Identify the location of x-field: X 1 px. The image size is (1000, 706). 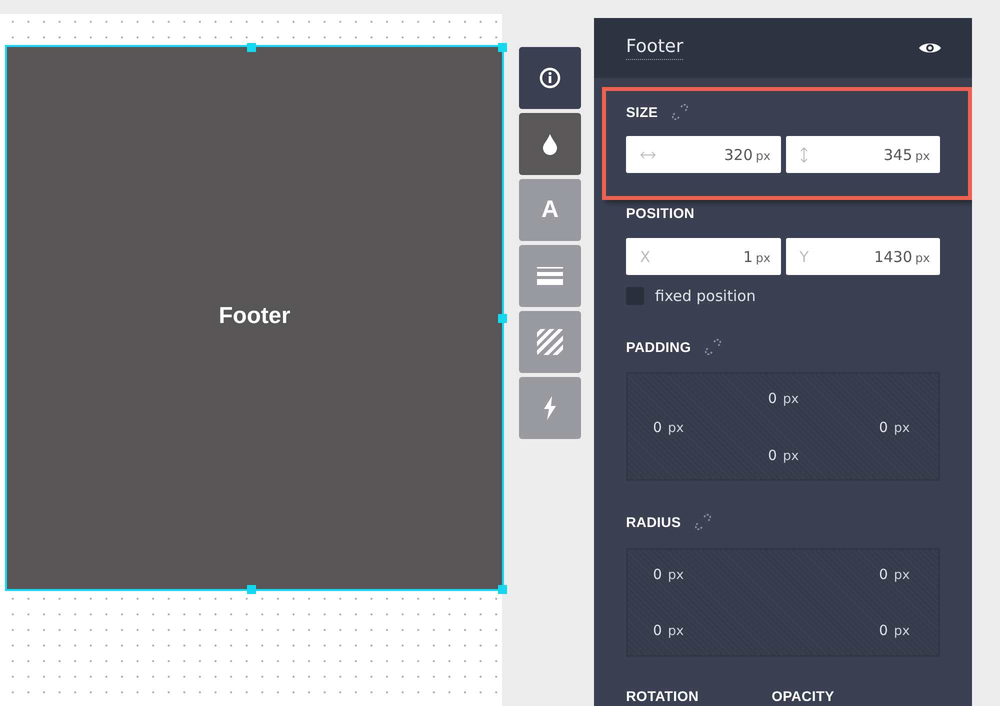
(703, 256).